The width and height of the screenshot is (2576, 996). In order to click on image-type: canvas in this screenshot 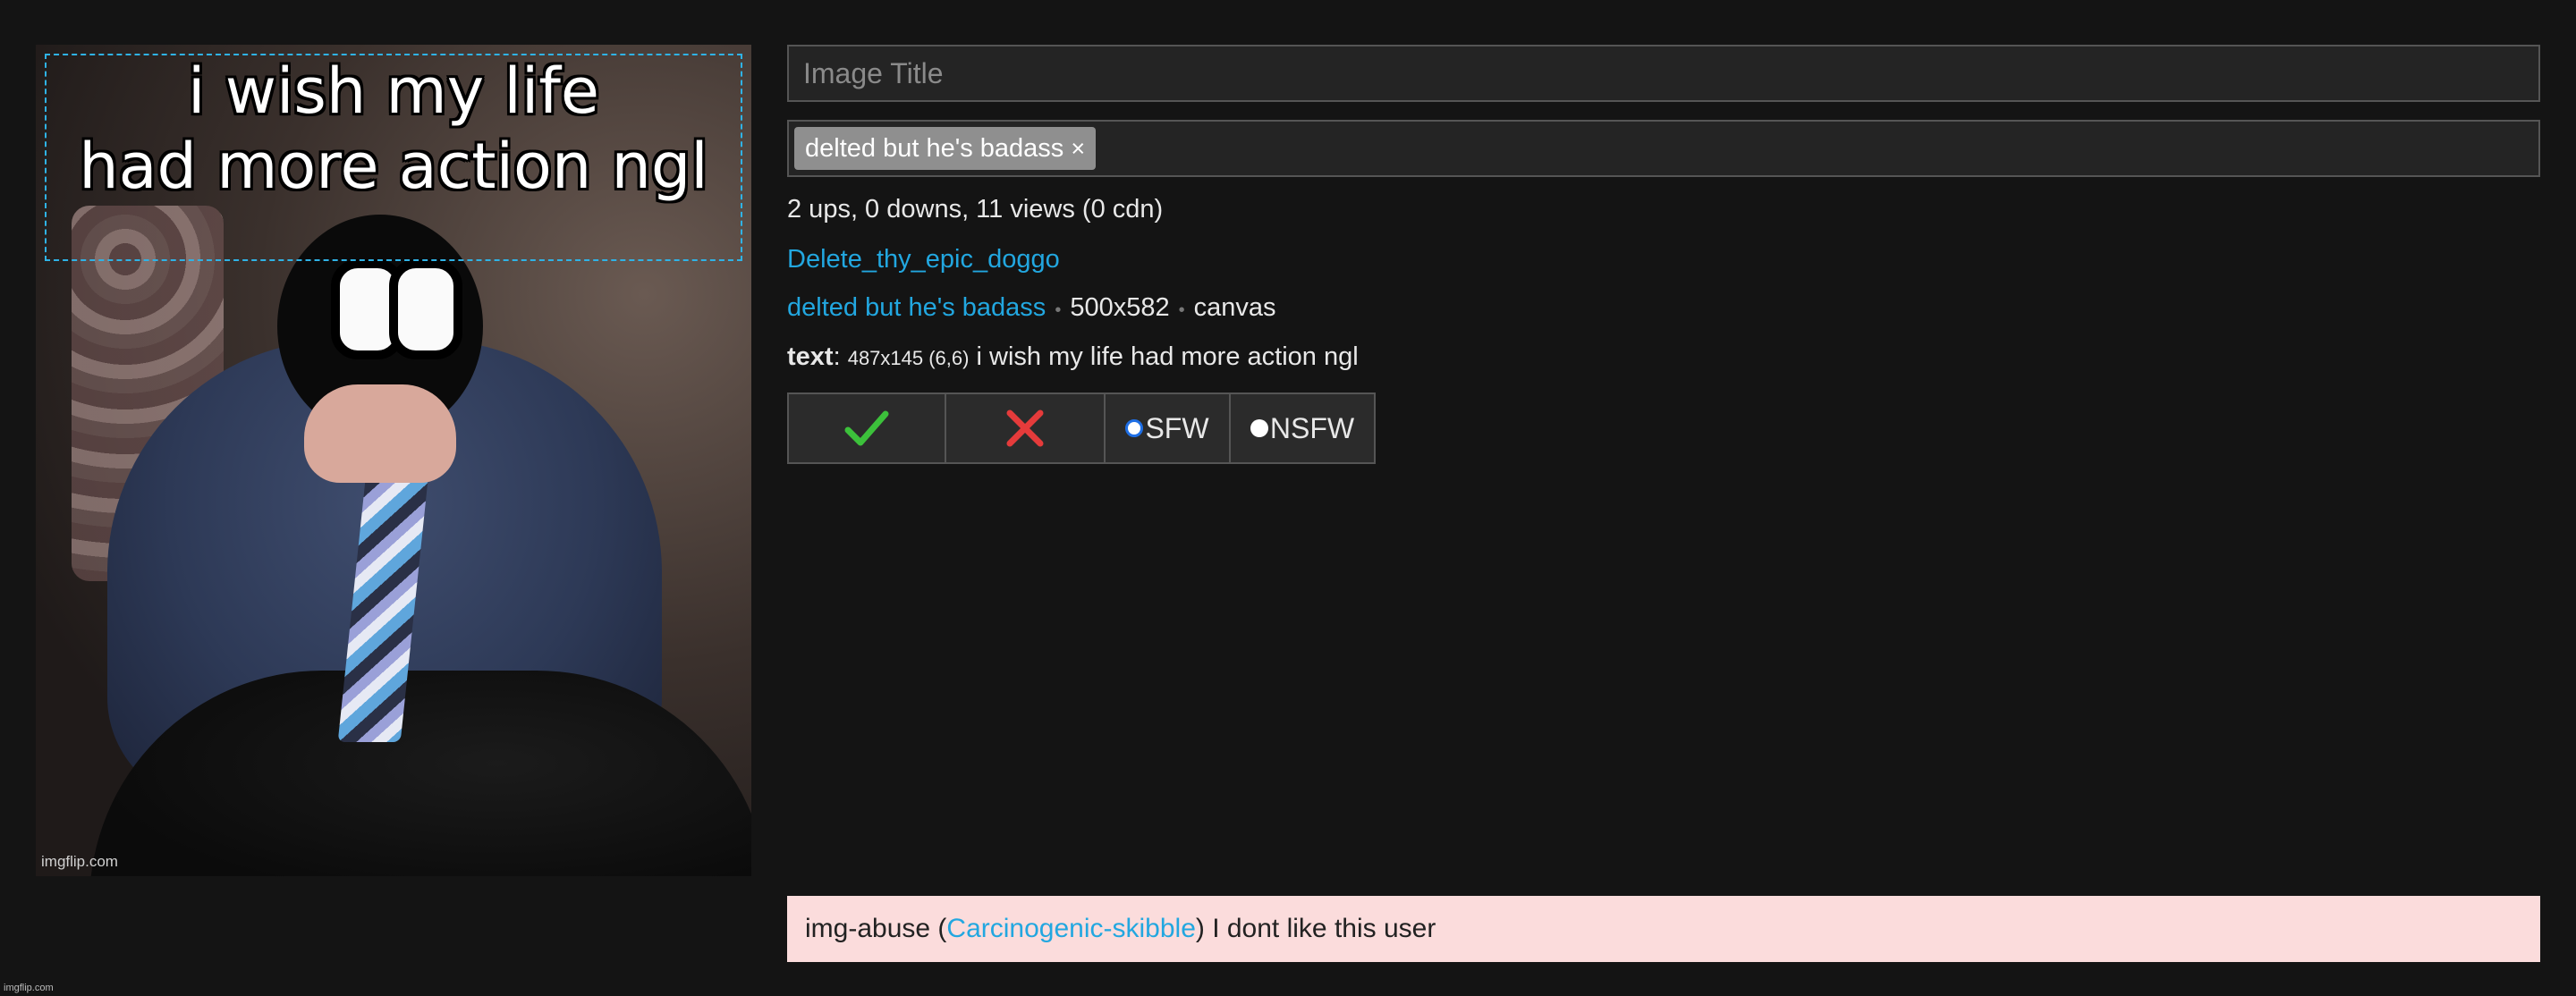, I will do `click(1234, 307)`.